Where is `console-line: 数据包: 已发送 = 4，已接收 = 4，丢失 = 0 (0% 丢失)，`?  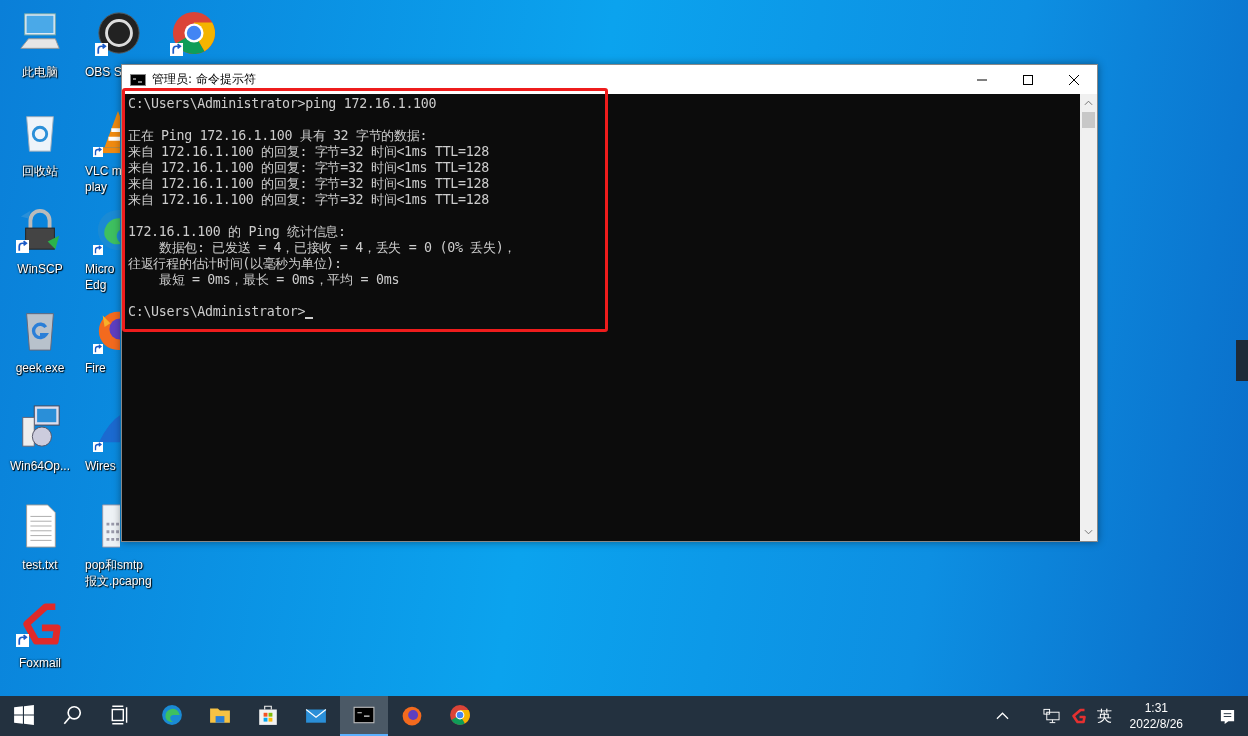
console-line: 数据包: 已发送 = 4，已接收 = 4，丢失 = 0 (0% 丢失)， is located at coordinates (337, 248).